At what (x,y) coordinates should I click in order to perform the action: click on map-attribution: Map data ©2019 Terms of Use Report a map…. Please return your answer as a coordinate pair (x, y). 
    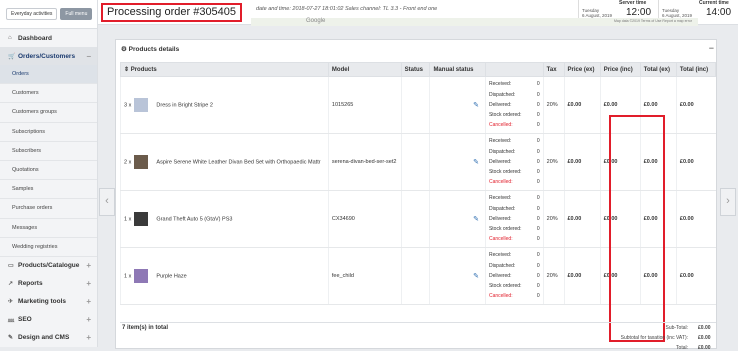
    Looking at the image, I should click on (653, 21).